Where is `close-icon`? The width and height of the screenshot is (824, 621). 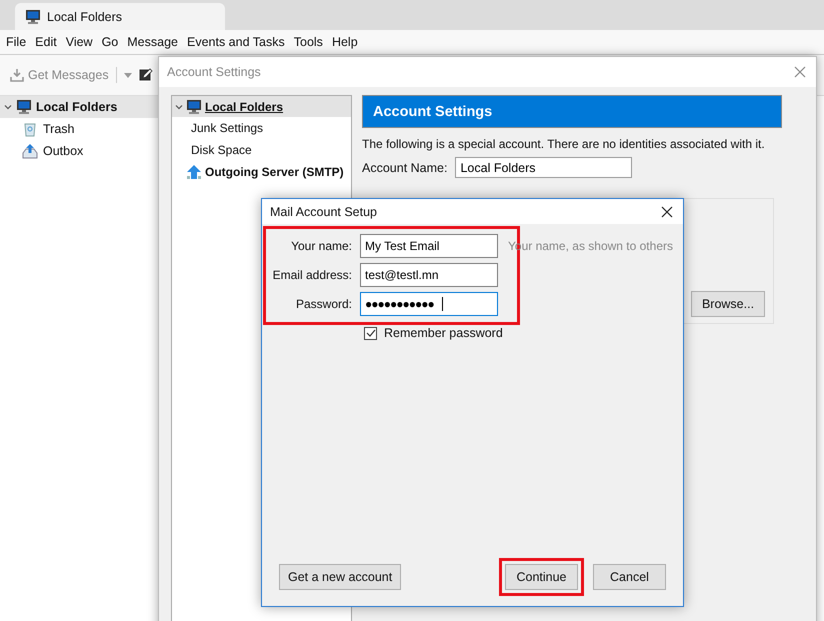
close-icon is located at coordinates (667, 212).